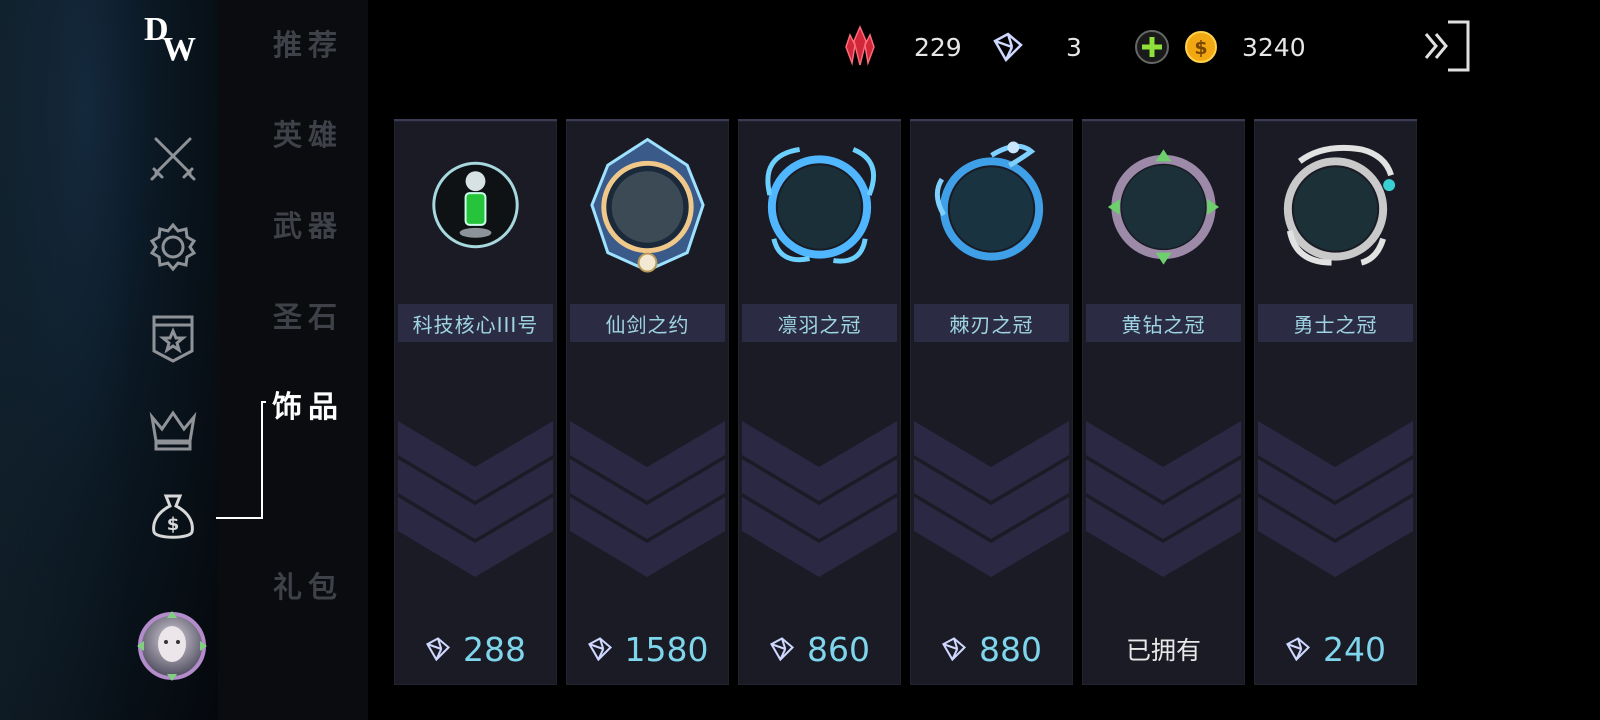 The height and width of the screenshot is (720, 1600). I want to click on crown-icon, so click(173, 430).